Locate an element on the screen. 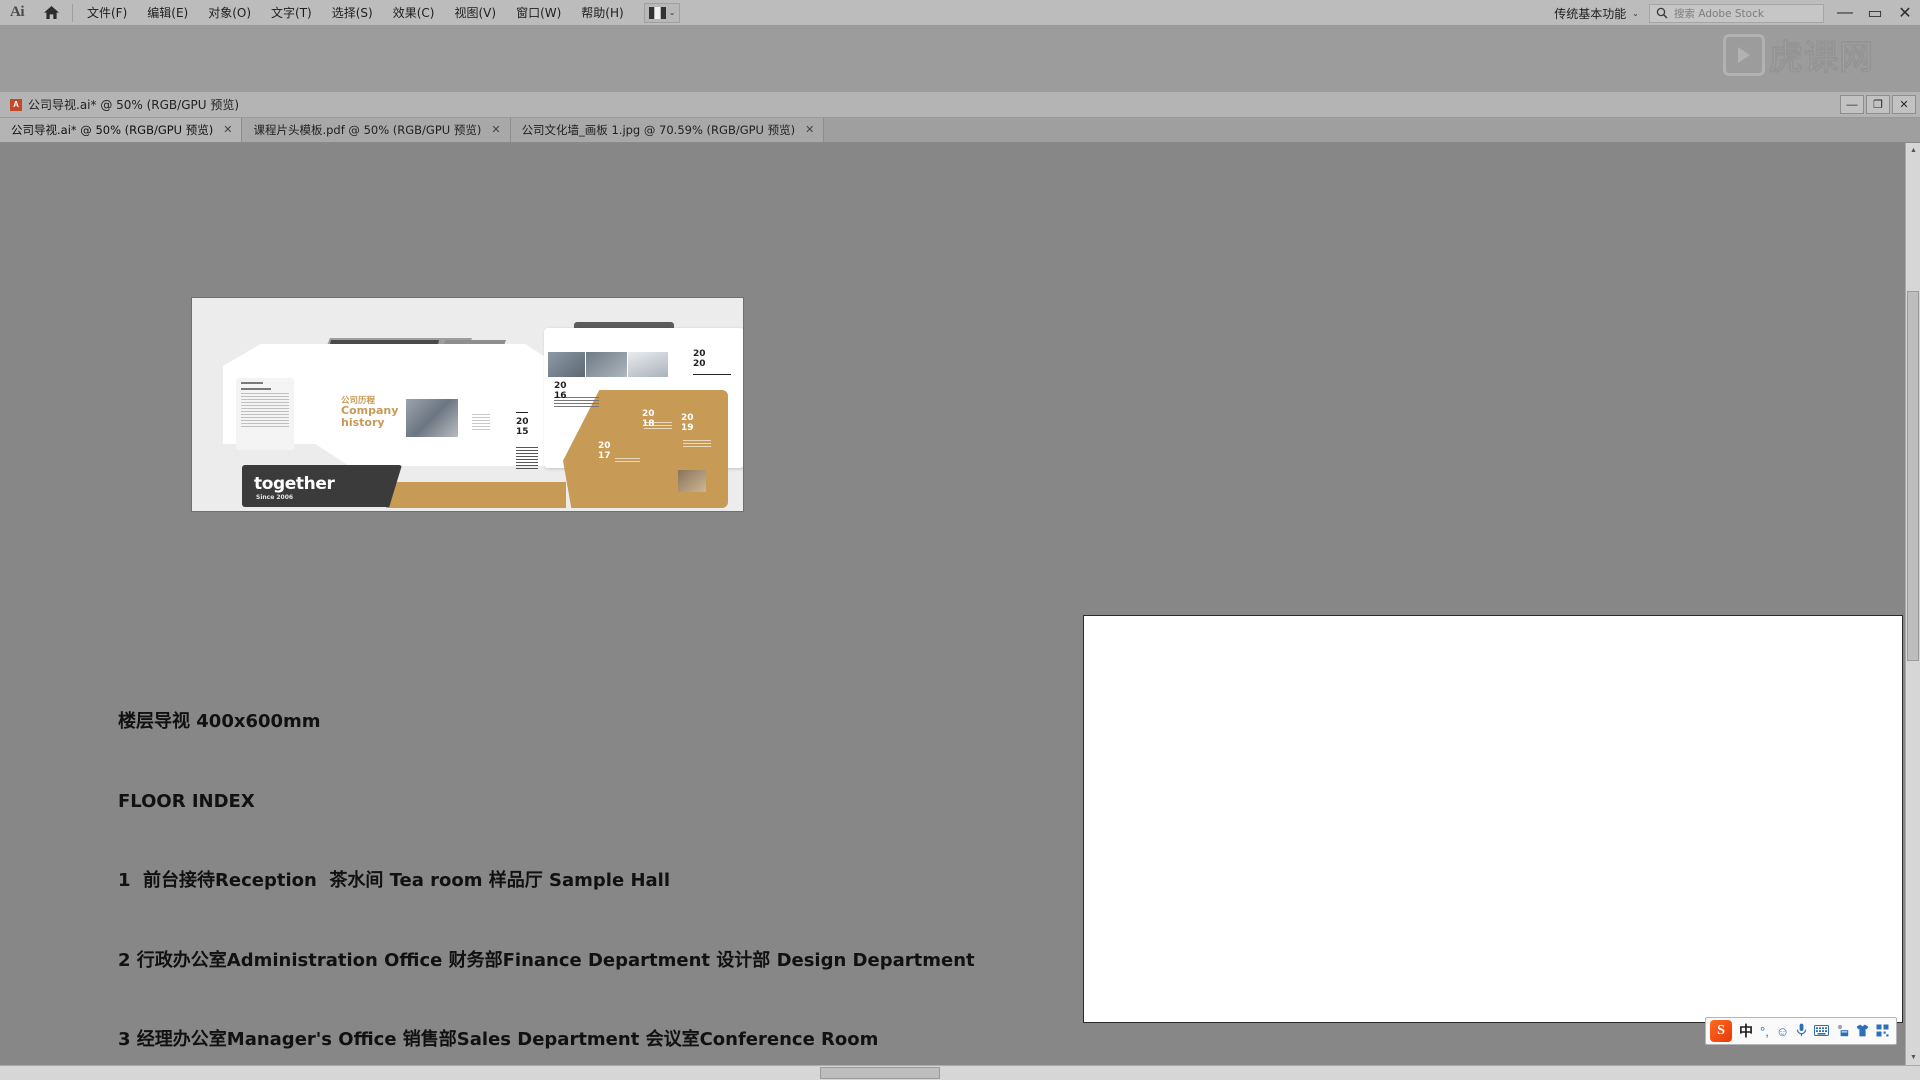  screenshot-glyph is located at coordinates (1843, 1030).